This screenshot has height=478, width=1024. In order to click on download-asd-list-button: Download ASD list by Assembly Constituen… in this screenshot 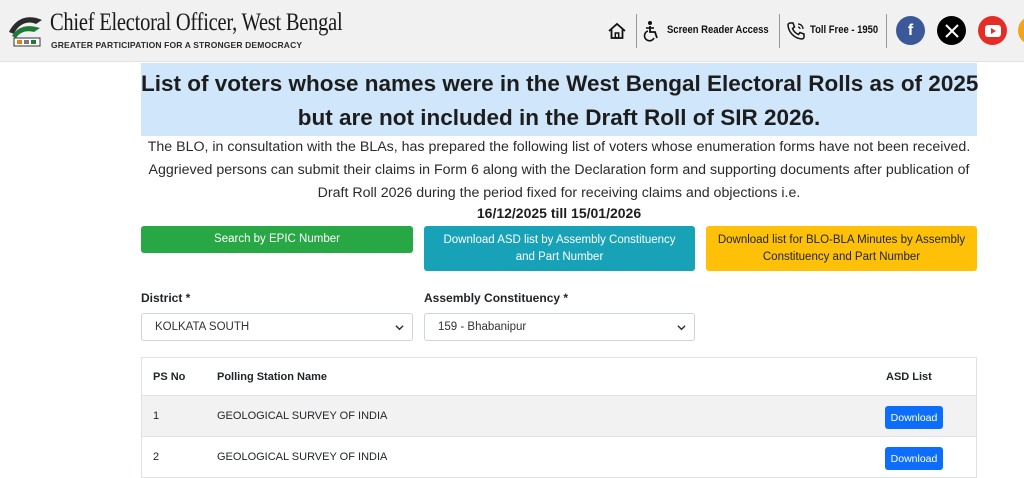, I will do `click(559, 248)`.